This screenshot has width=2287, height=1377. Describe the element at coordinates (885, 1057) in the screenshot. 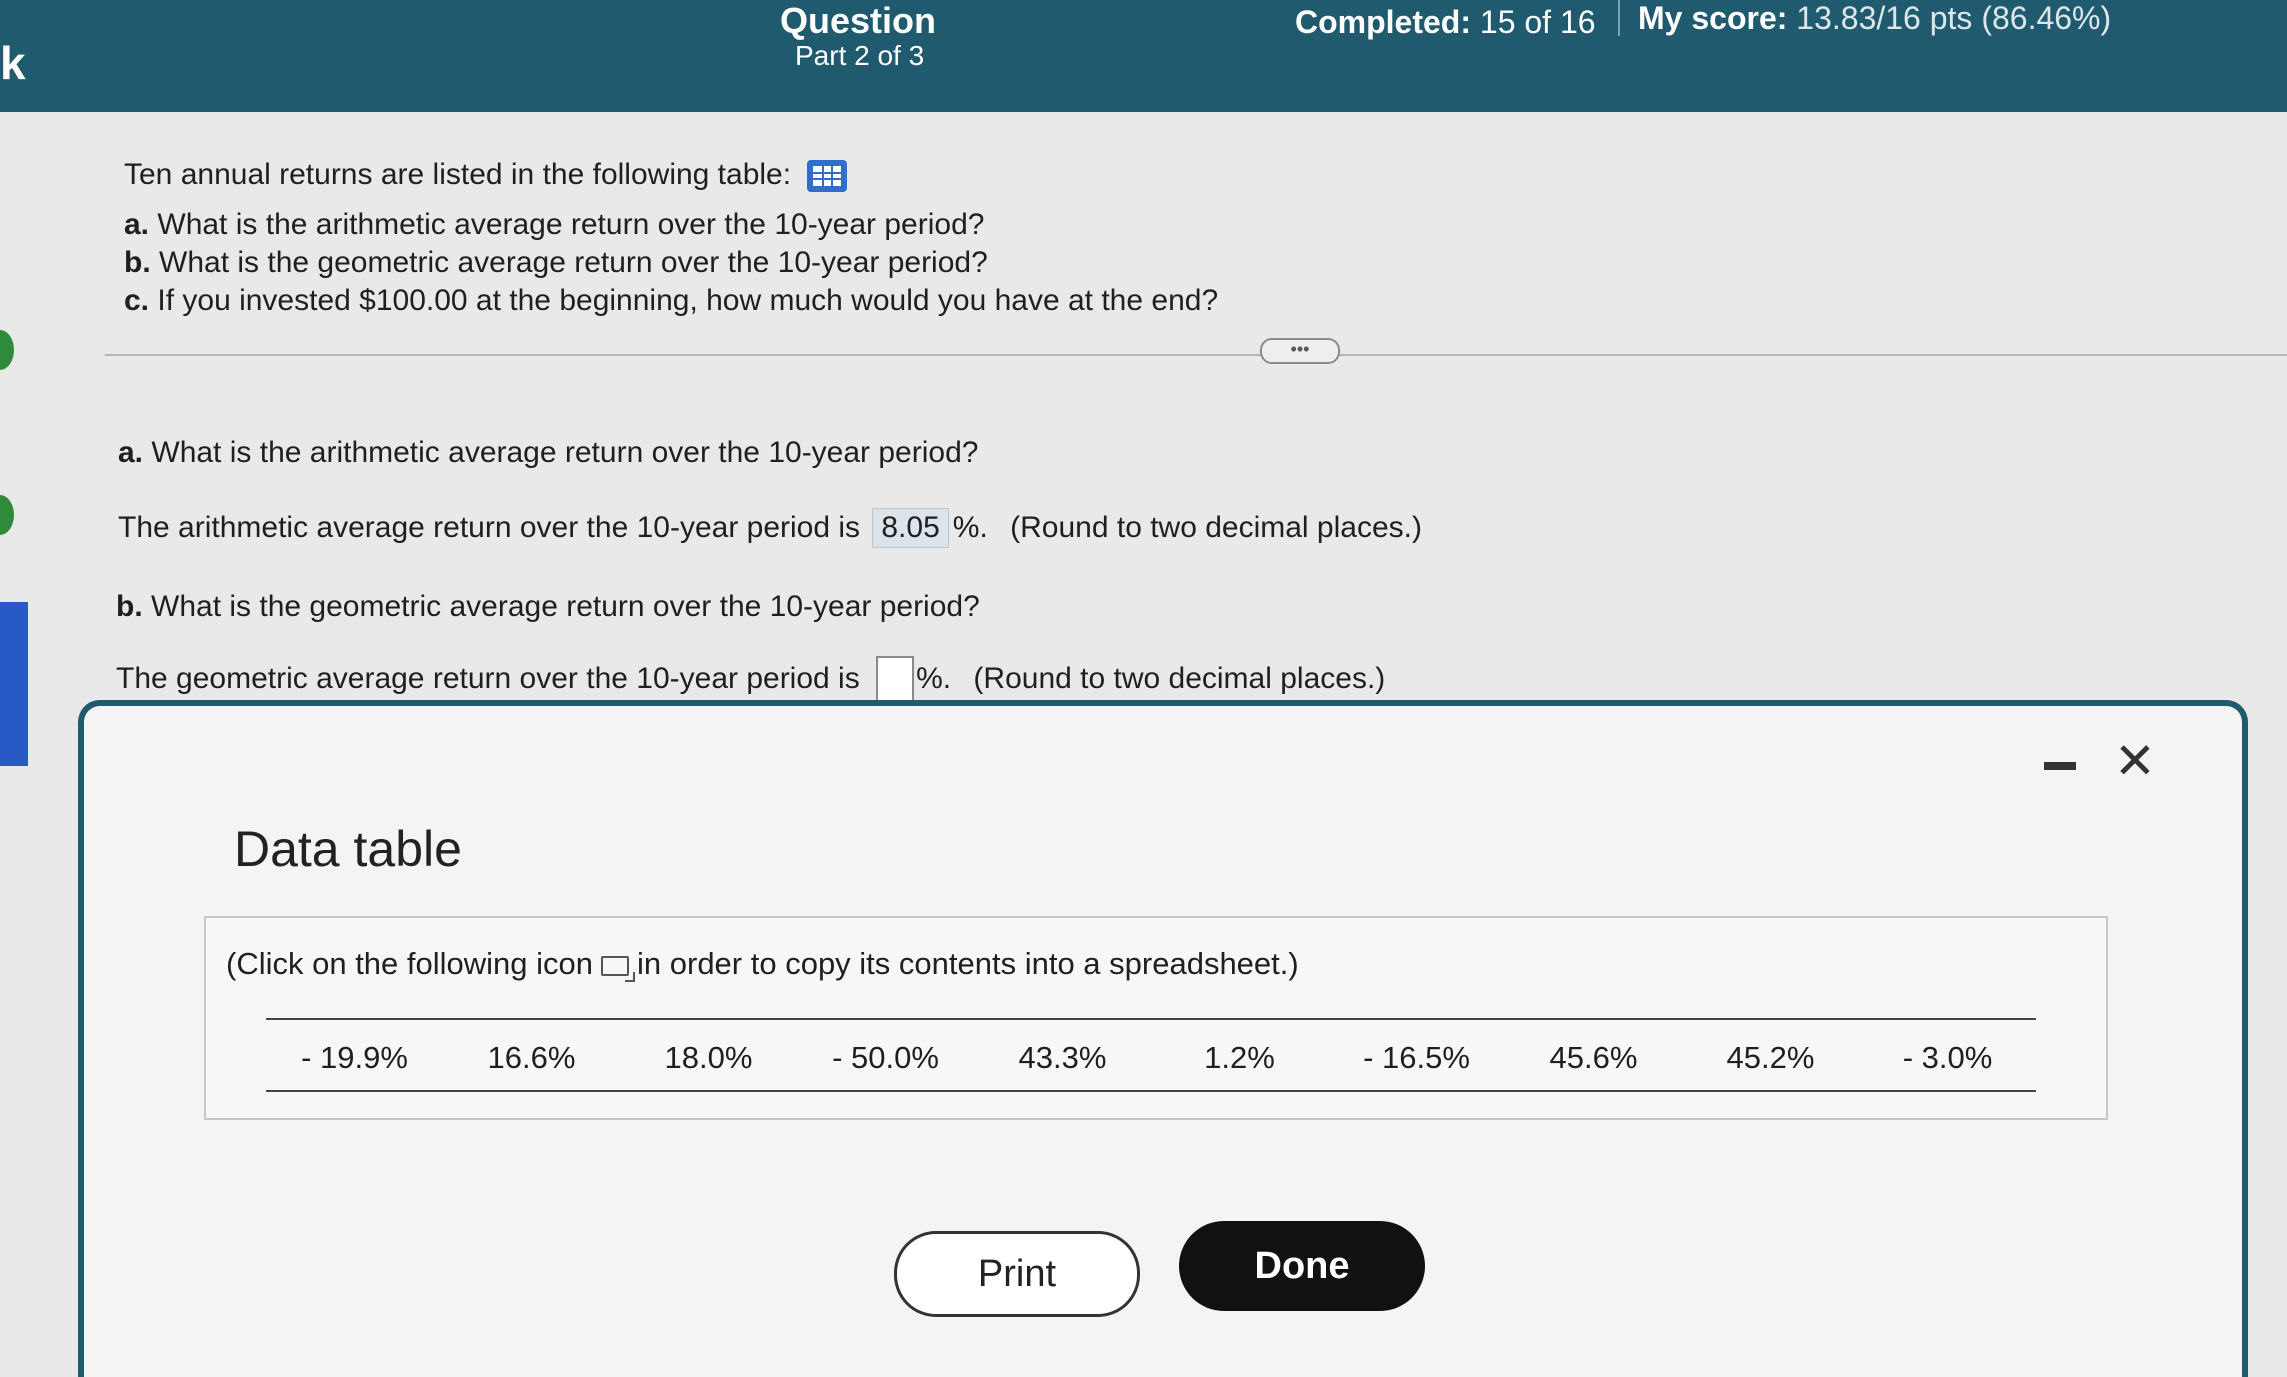

I see `table-cell: - 50.0%` at that location.